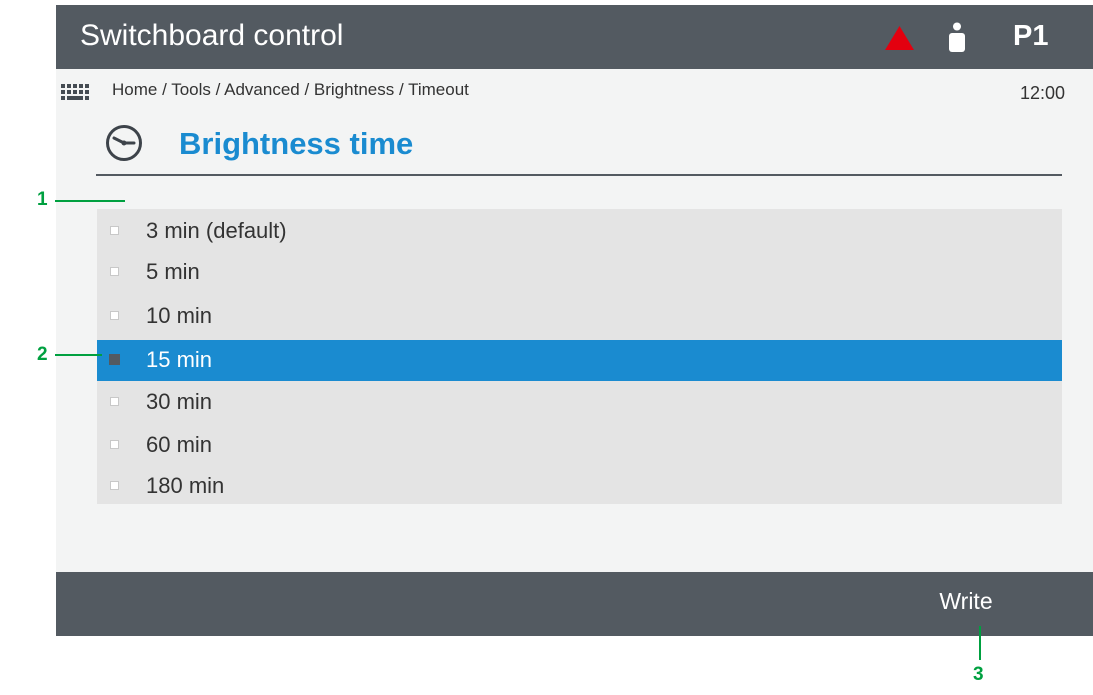 This screenshot has height=695, width=1093. Describe the element at coordinates (42, 354) in the screenshot. I see `callout-number-2: 2` at that location.